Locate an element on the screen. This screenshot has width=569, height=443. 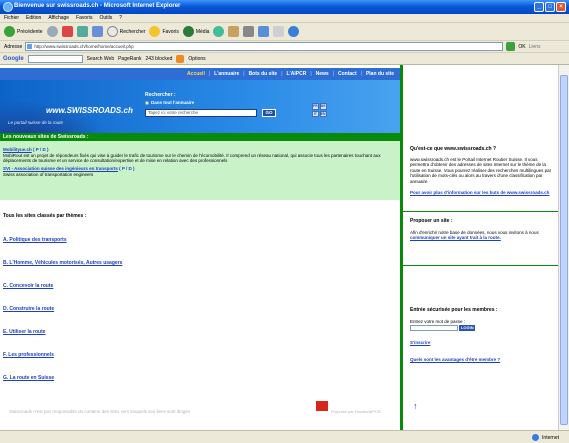
new-sites-heading: Les nouveaux sites de Swissroads : is located at coordinates (200, 137).